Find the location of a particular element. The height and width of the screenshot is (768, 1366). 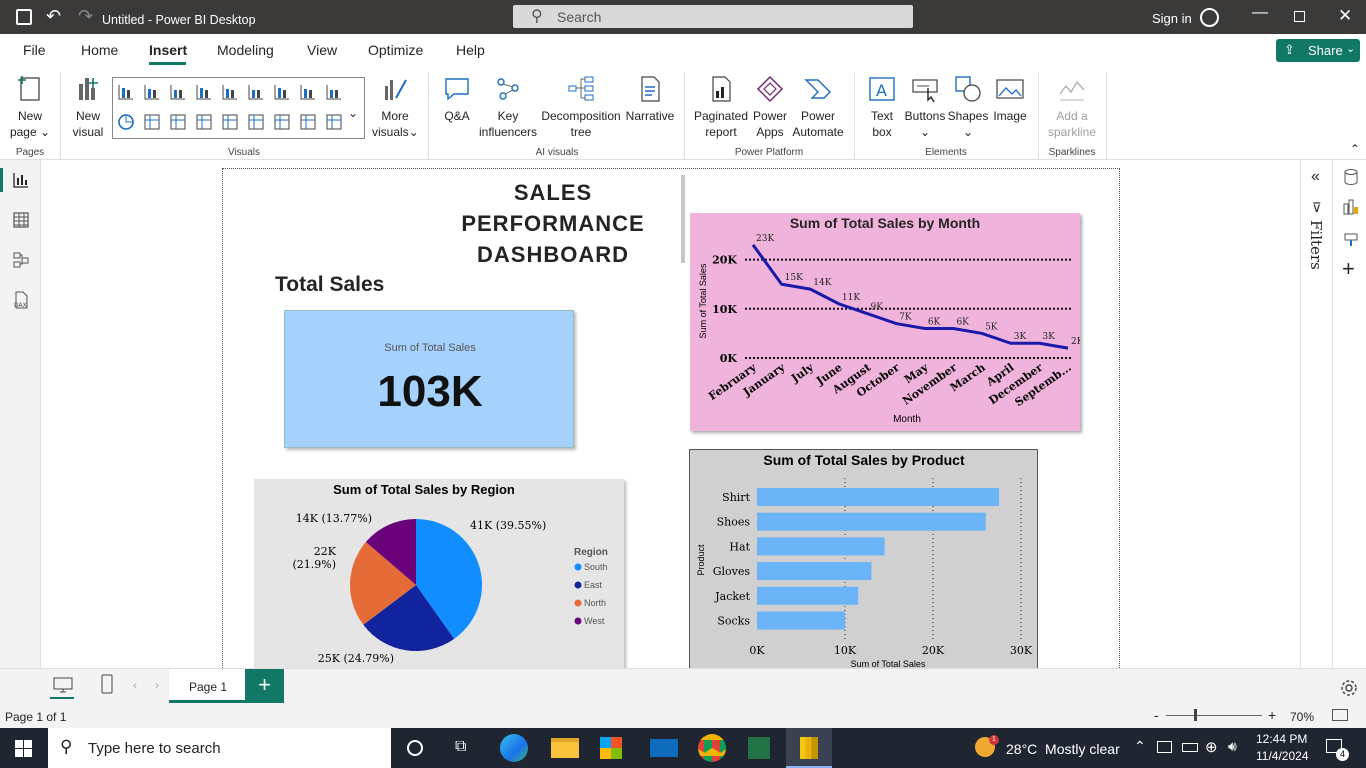

network-icon: ⊕ is located at coordinates (1211, 747).